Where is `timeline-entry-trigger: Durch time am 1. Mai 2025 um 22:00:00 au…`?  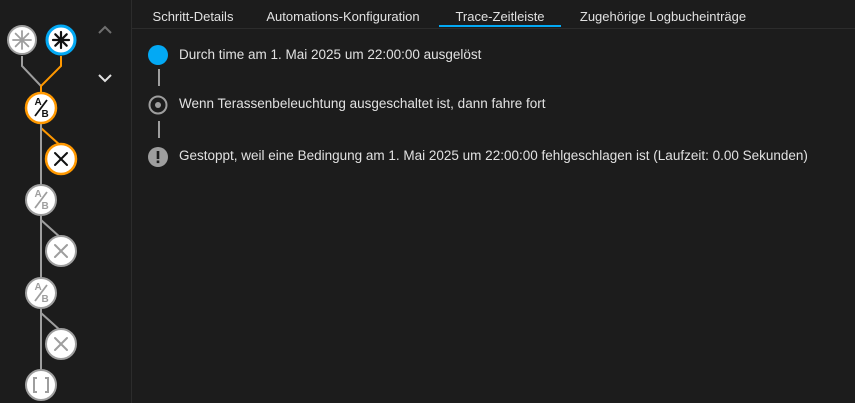
timeline-entry-trigger: Durch time am 1. Mai 2025 um 22:00:00 au… is located at coordinates (330, 54).